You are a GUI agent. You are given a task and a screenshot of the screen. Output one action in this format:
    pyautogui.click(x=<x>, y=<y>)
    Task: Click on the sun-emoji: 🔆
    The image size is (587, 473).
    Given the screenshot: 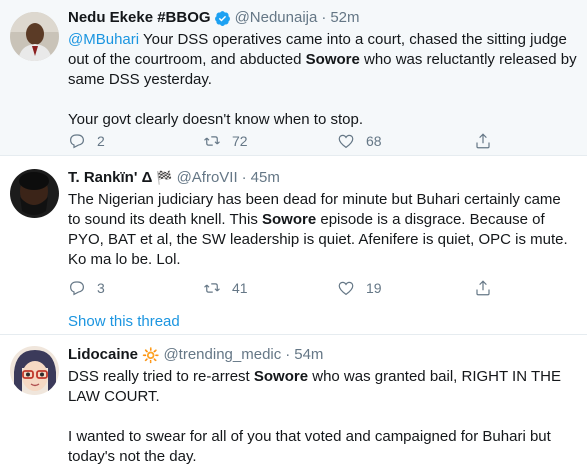 What is the action you would take?
    pyautogui.click(x=151, y=355)
    